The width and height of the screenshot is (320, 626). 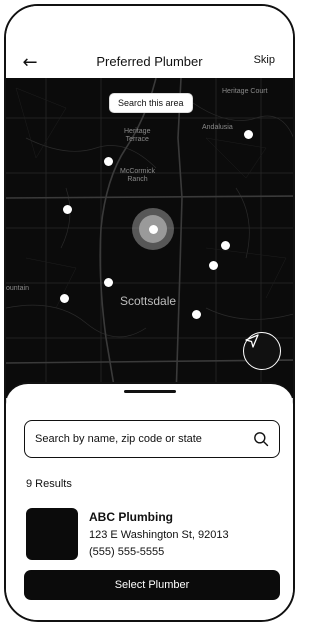 I want to click on search-field, so click(x=152, y=439).